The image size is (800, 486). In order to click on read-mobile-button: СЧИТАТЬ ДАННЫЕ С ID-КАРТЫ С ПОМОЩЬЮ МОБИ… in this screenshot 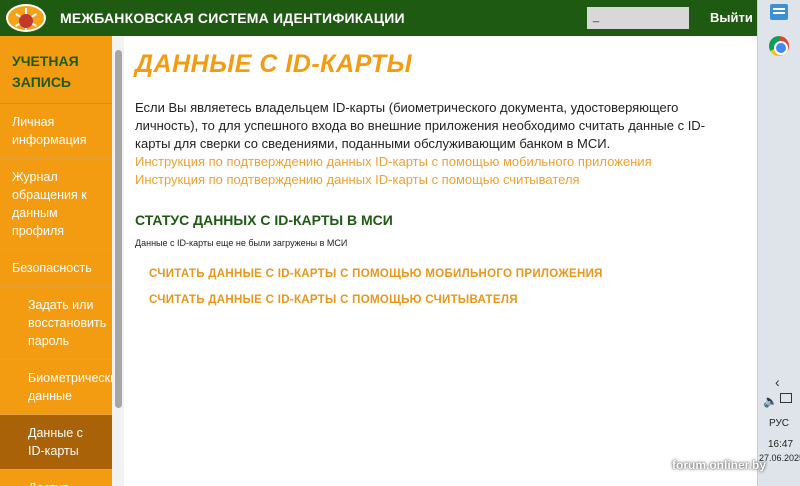, I will do `click(442, 274)`.